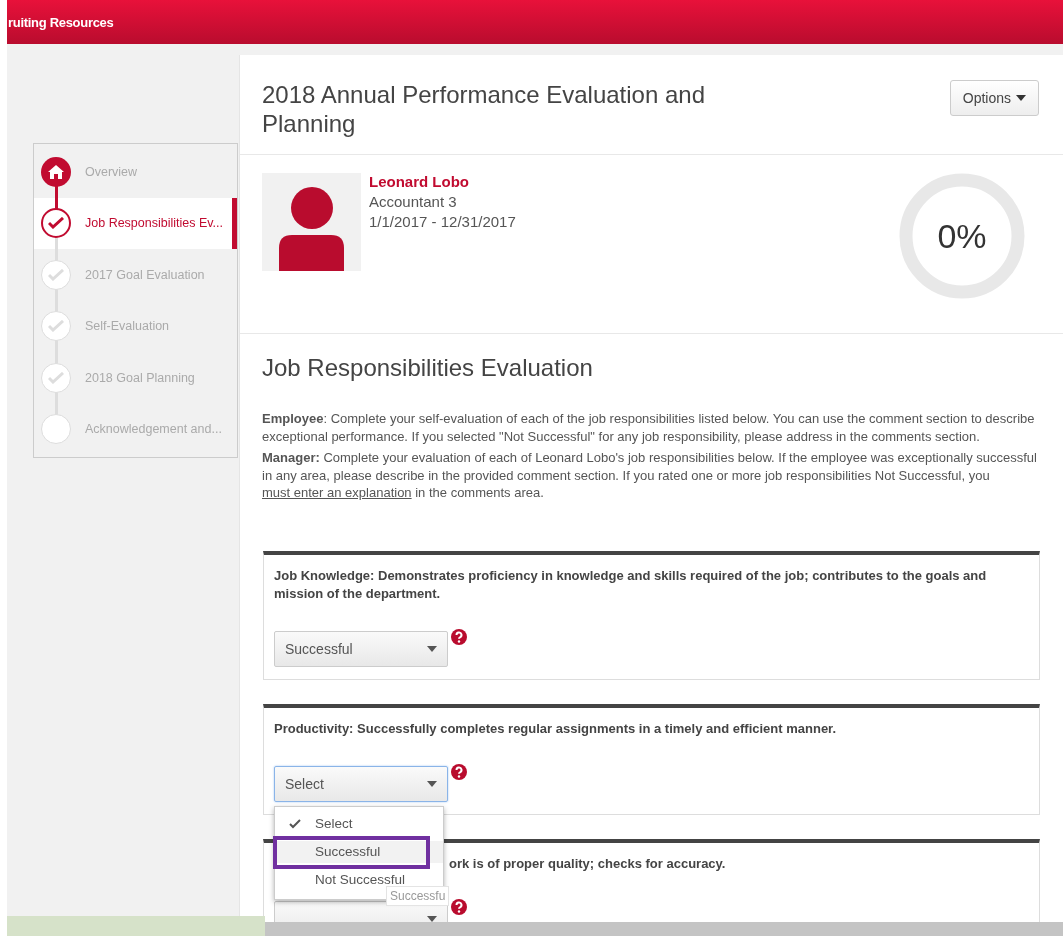 This screenshot has width=1063, height=936. I want to click on options-button: Options, so click(994, 98).